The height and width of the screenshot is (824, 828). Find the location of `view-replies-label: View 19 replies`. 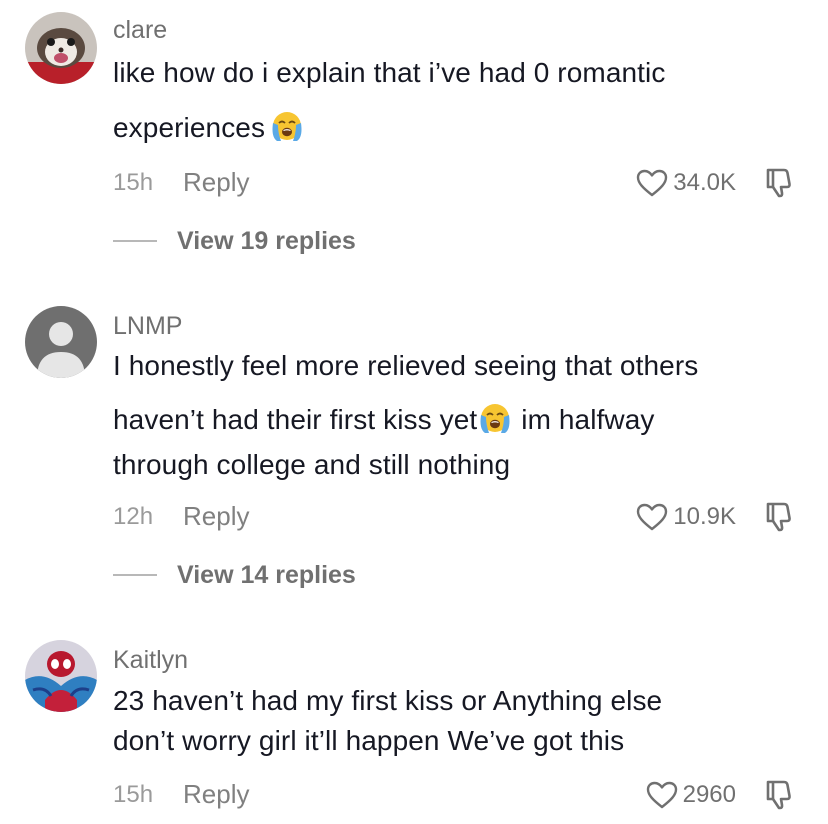

view-replies-label: View 19 replies is located at coordinates (266, 240).